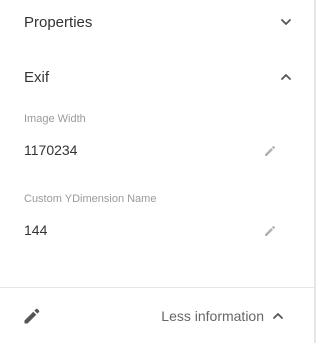 This screenshot has height=343, width=320. Describe the element at coordinates (270, 151) in the screenshot. I see `edit-image-width-icon` at that location.